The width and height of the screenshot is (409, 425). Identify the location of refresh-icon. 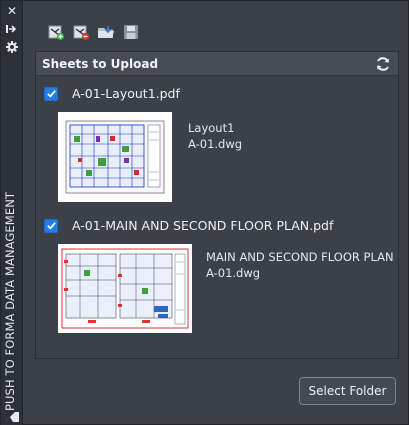
(383, 64).